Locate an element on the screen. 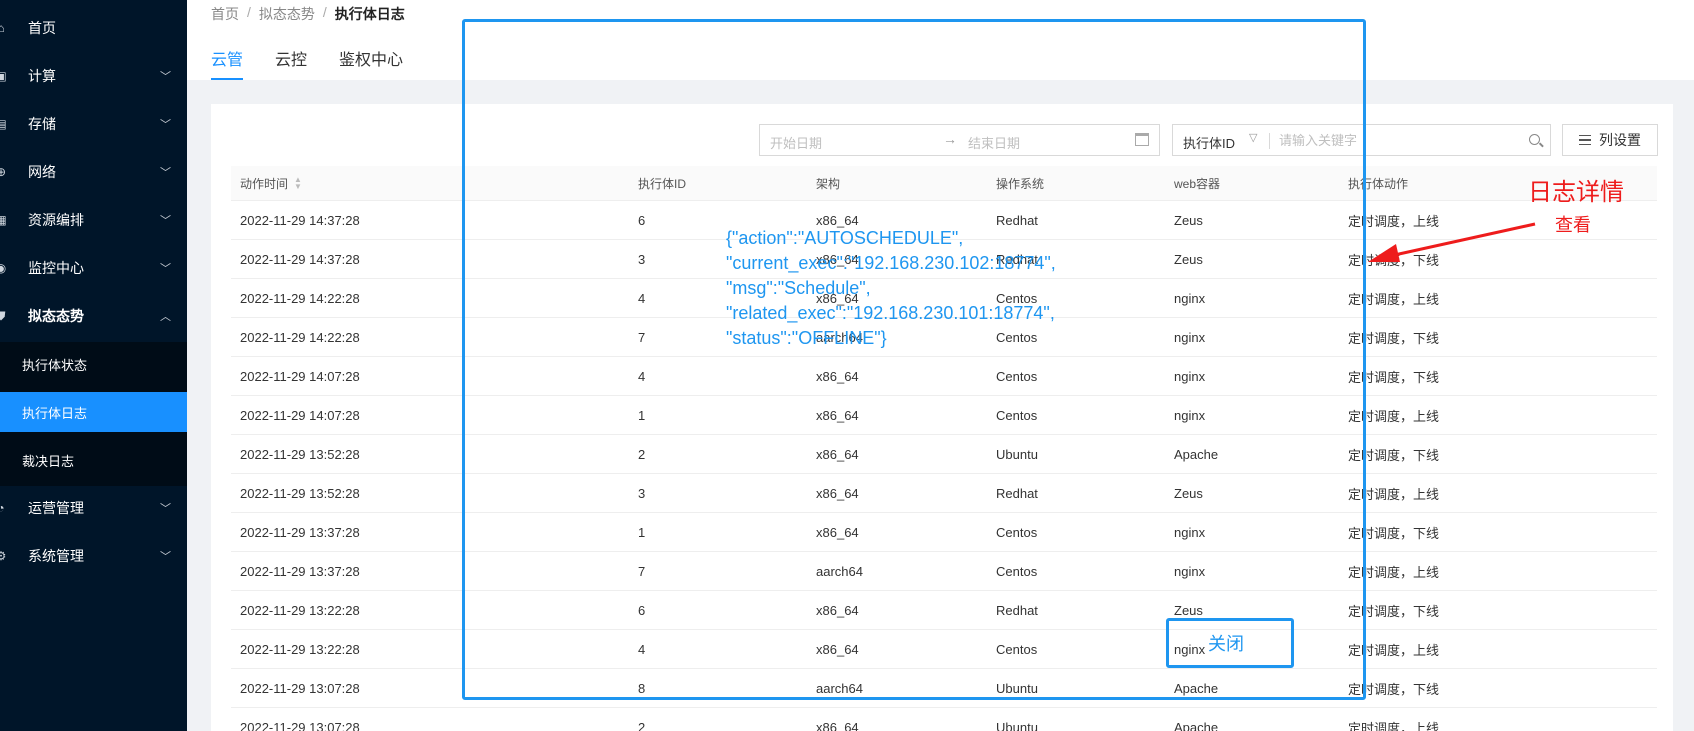 The height and width of the screenshot is (731, 1694). pie-icon: ◔ is located at coordinates (2, 508).